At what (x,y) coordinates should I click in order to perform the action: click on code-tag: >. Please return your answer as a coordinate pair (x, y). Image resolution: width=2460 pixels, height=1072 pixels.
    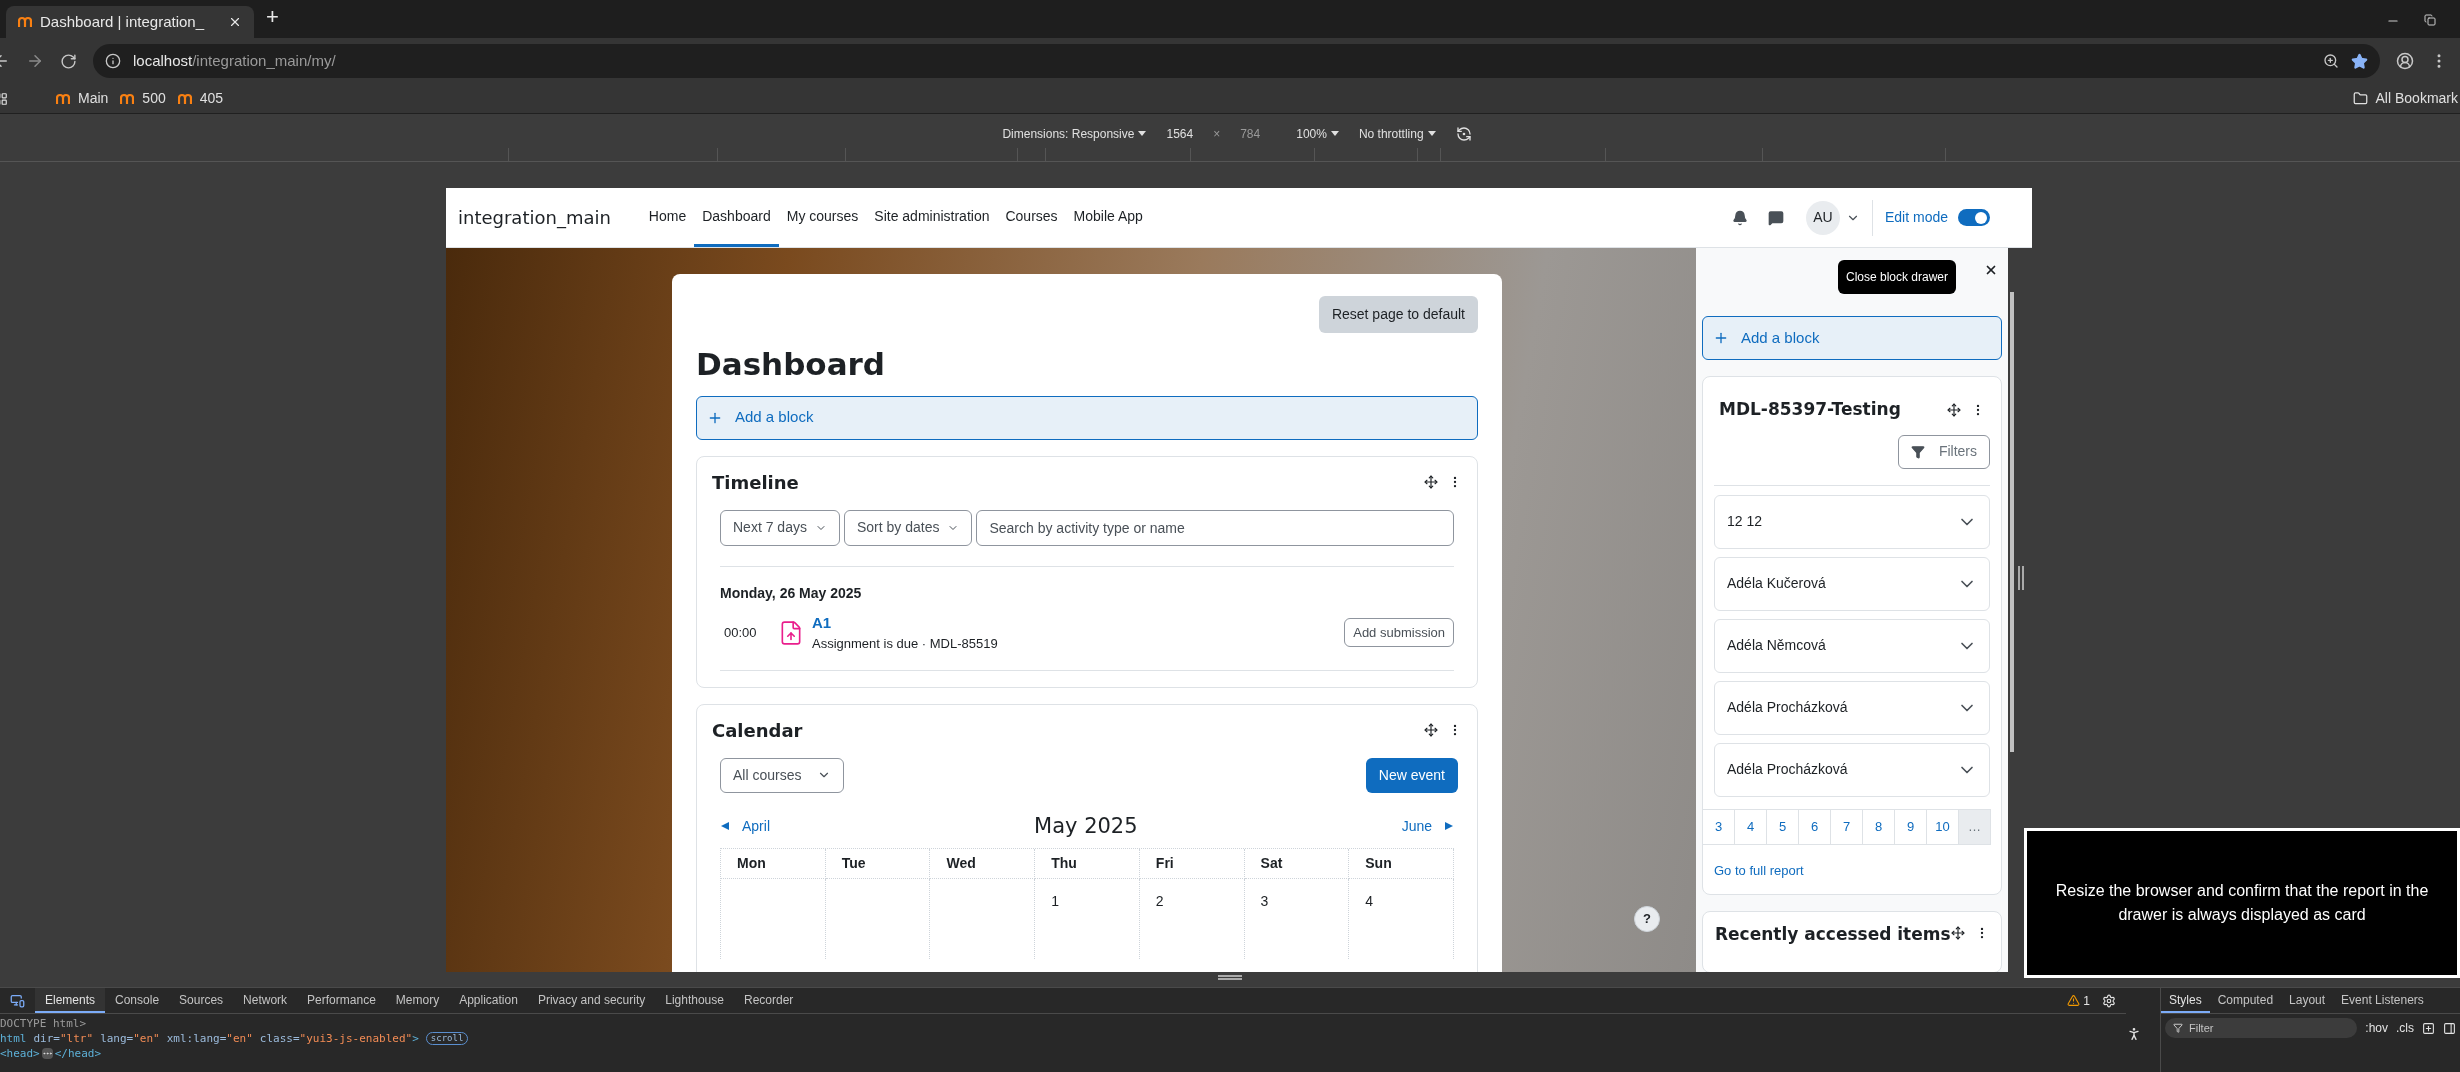
    Looking at the image, I should click on (415, 1038).